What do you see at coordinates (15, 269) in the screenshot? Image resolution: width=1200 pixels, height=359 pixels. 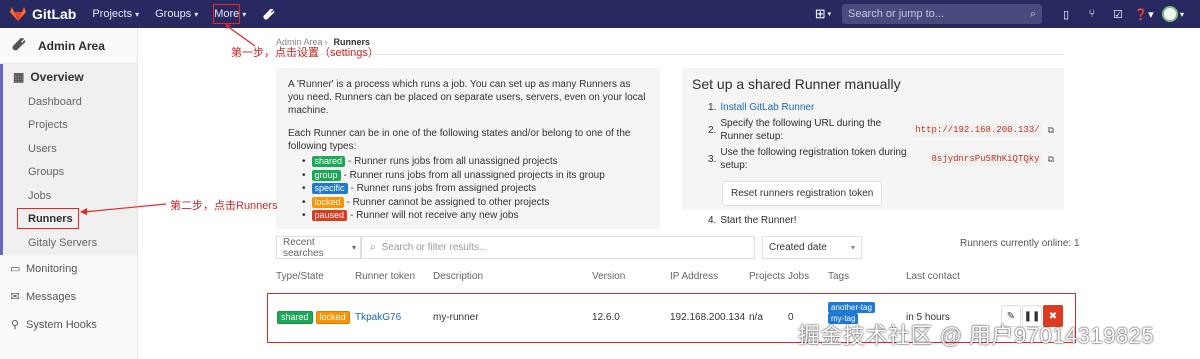 I see `monitor-icon: ▭` at bounding box center [15, 269].